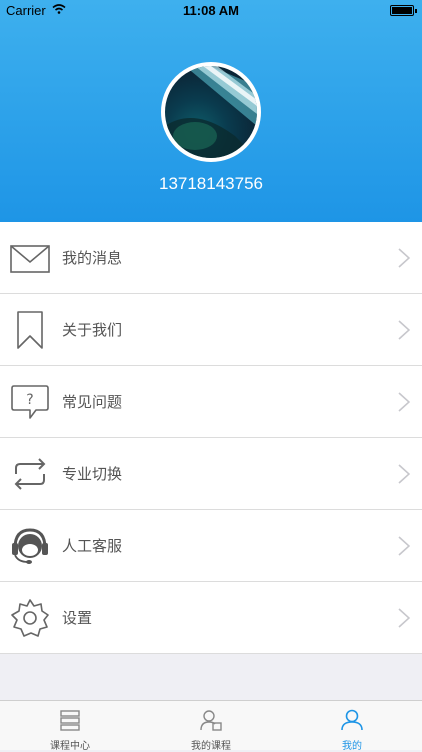 The image size is (422, 752). Describe the element at coordinates (211, 402) in the screenshot. I see `menu-item-faq: ? 常见问题` at that location.